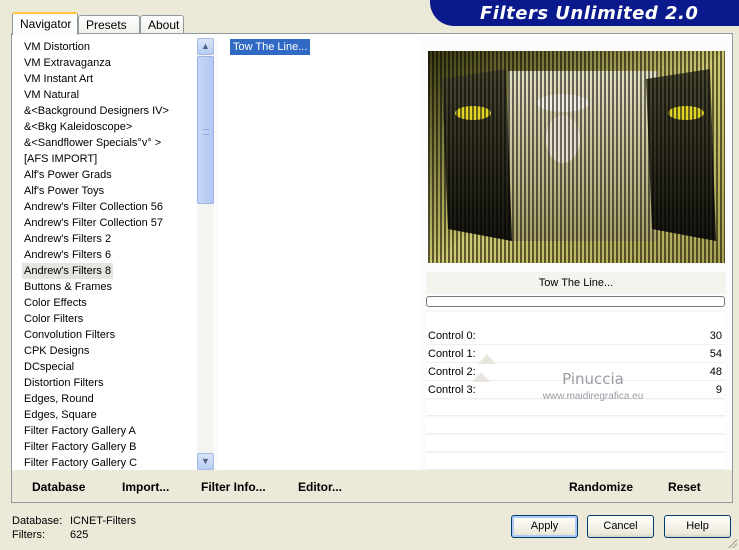  Describe the element at coordinates (80, 462) in the screenshot. I see `category-item: Filter Factory Gallery C` at that location.